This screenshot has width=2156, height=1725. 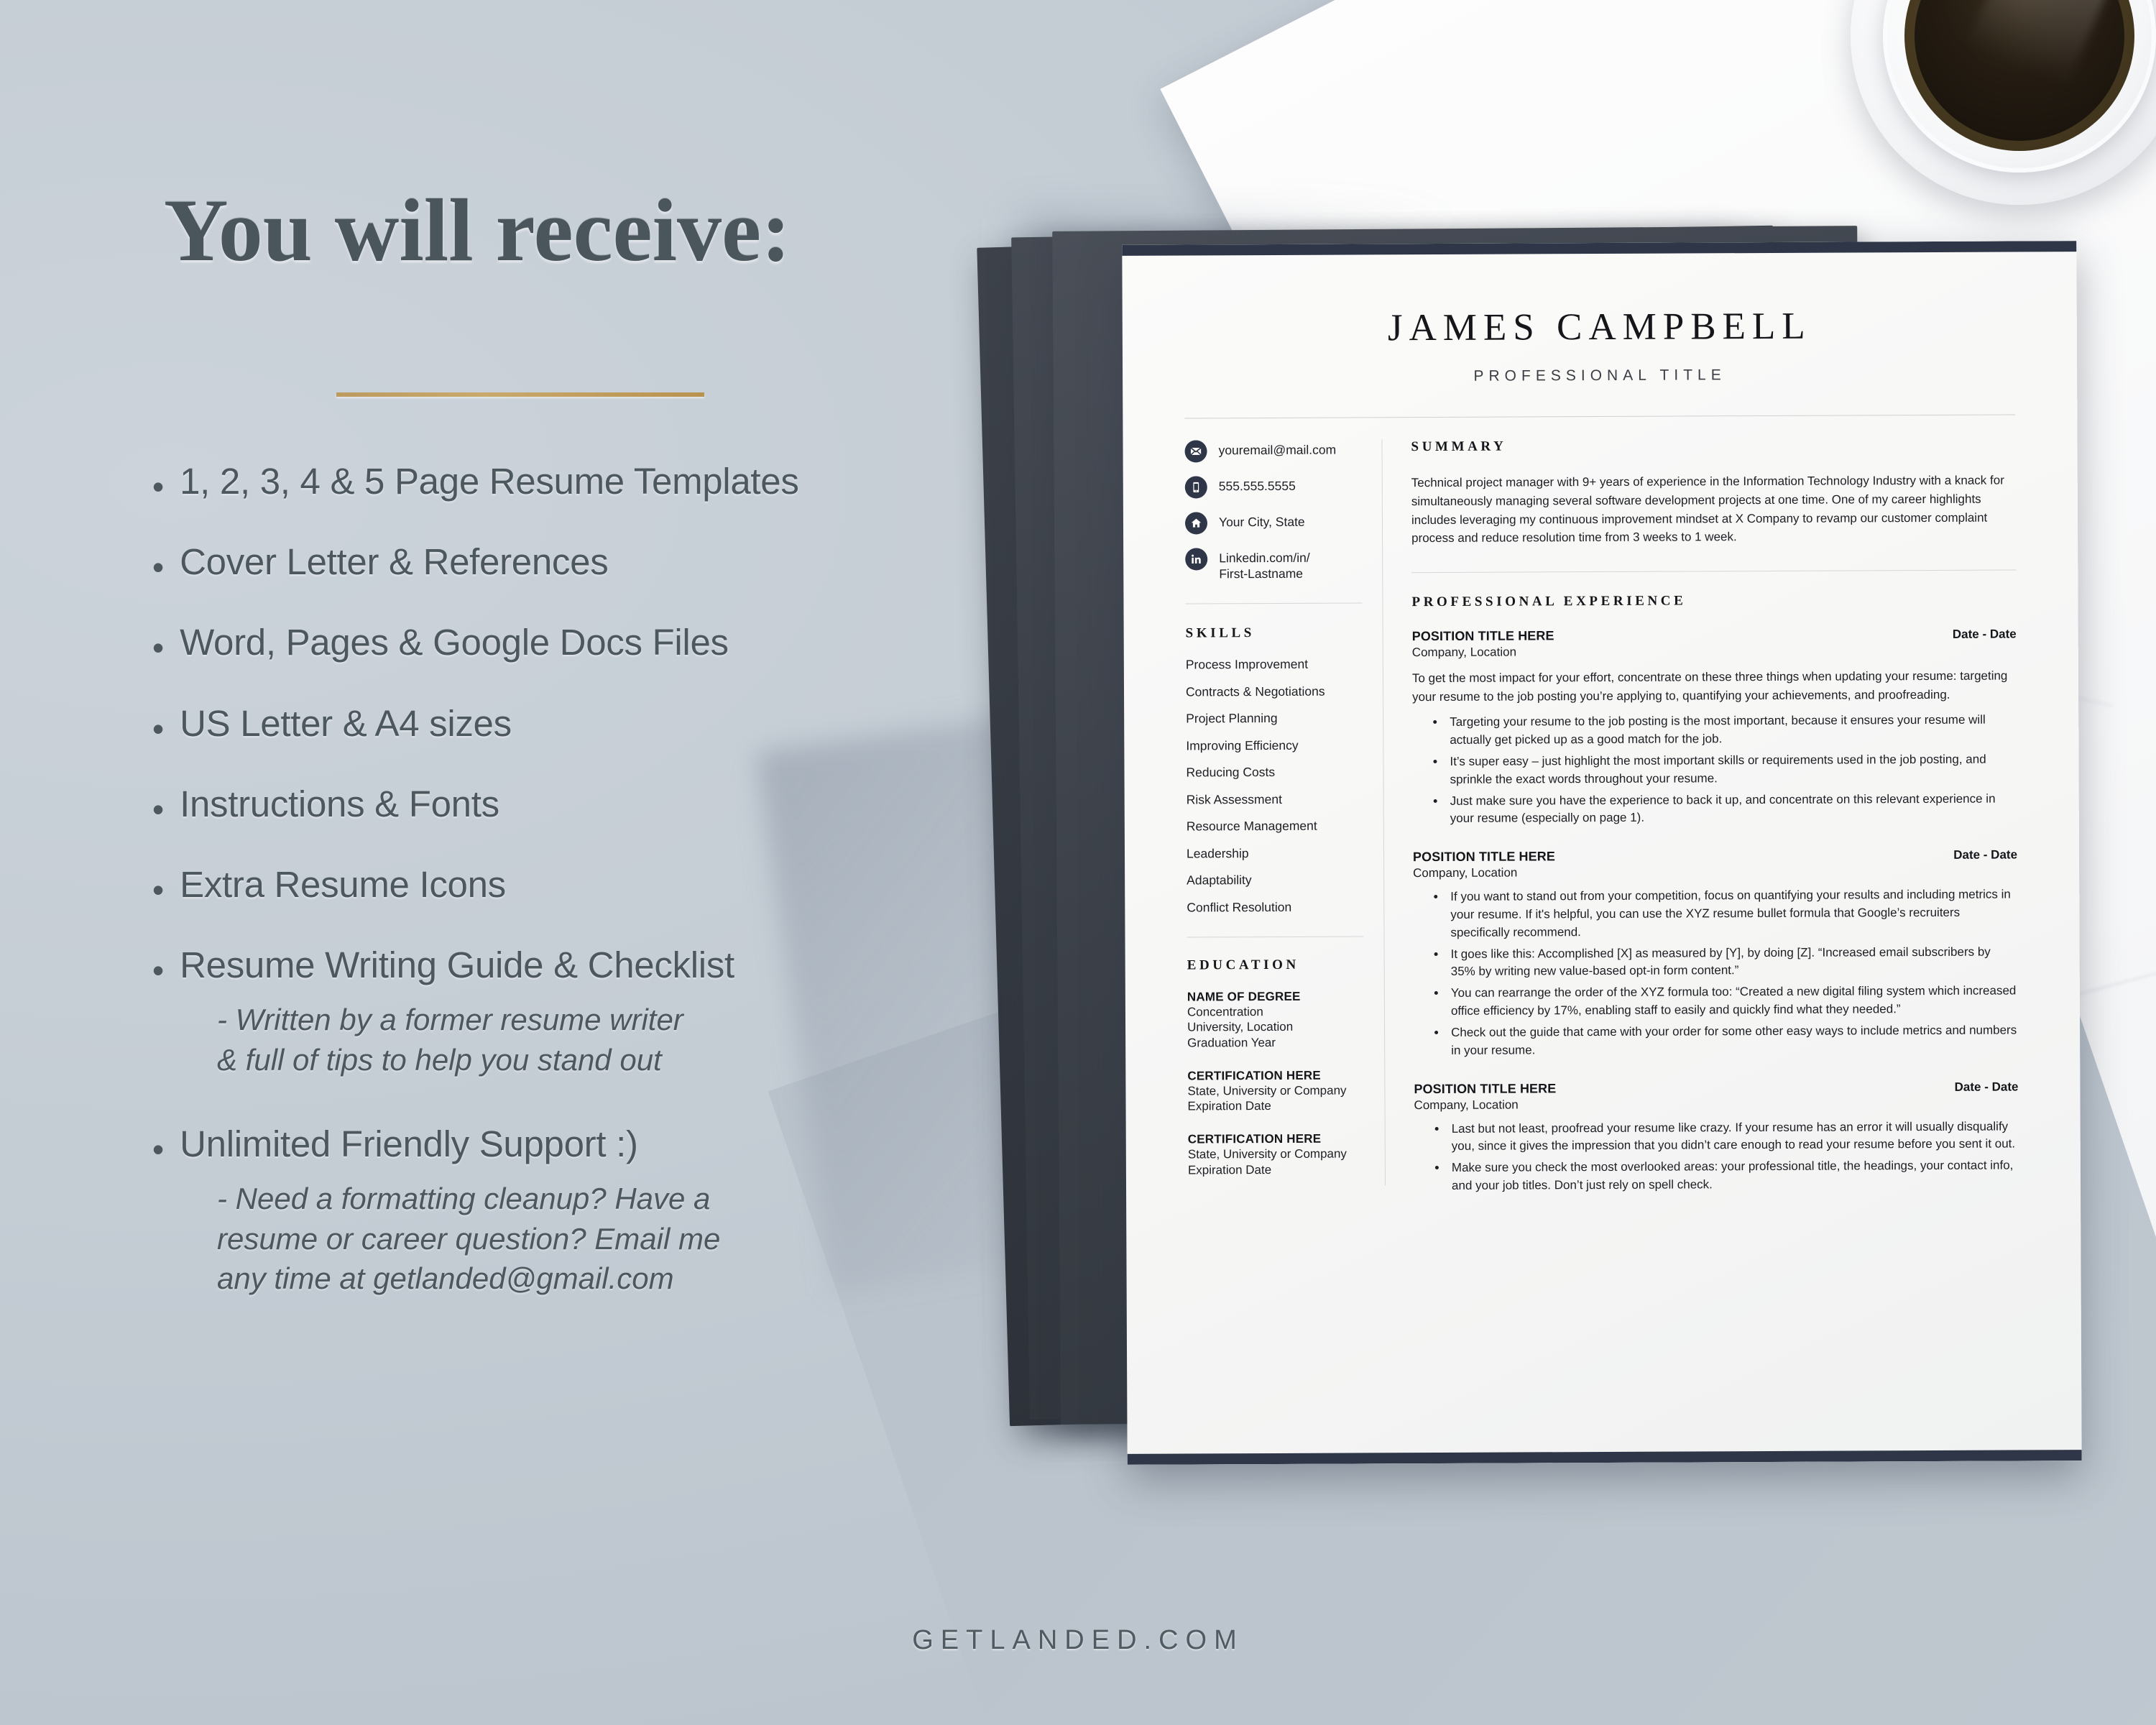 I want to click on contact-phone-text: 555.555.5555, so click(x=1257, y=486).